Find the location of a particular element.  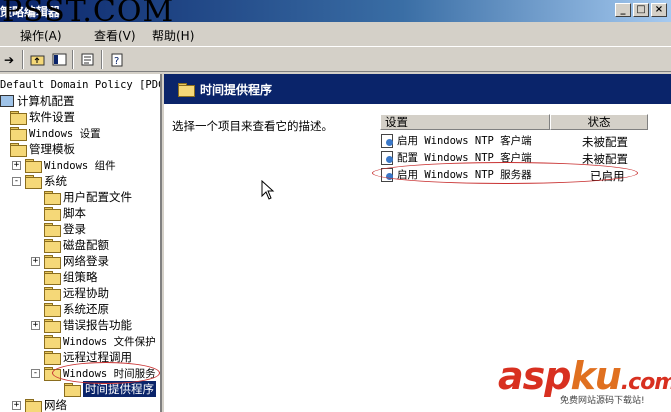

tree-item: 组策略 is located at coordinates (71, 277).